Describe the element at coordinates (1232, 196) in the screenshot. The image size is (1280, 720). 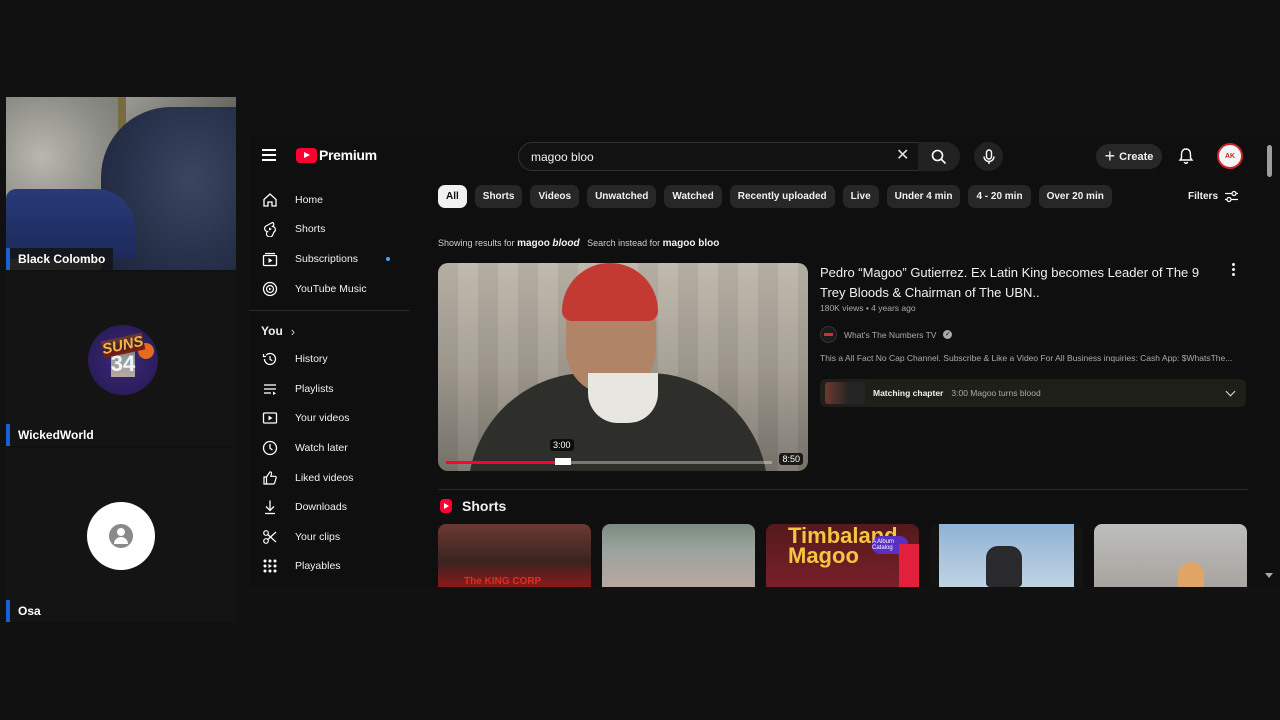
I see `sliders-icon` at that location.